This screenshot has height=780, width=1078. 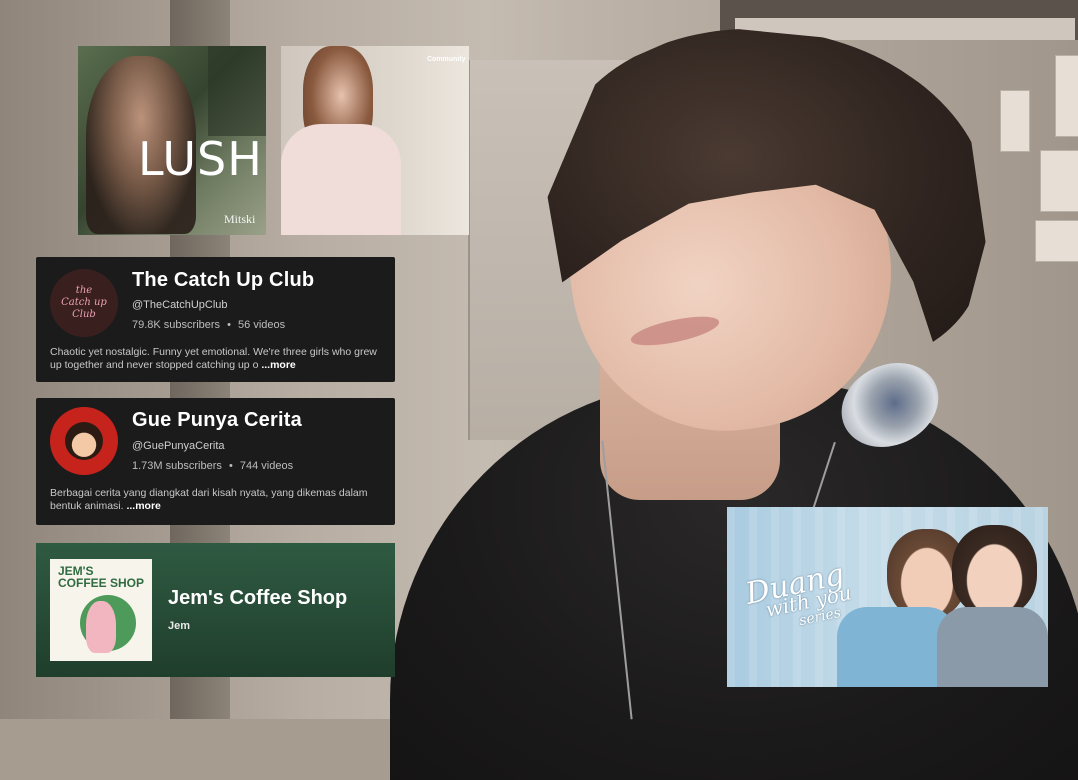 I want to click on avatar-text: Club, so click(x=84, y=314).